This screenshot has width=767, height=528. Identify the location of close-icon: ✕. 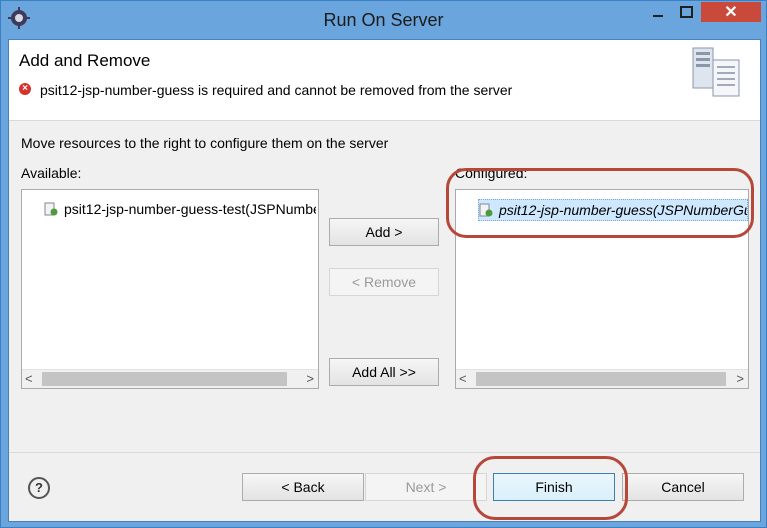
(731, 12).